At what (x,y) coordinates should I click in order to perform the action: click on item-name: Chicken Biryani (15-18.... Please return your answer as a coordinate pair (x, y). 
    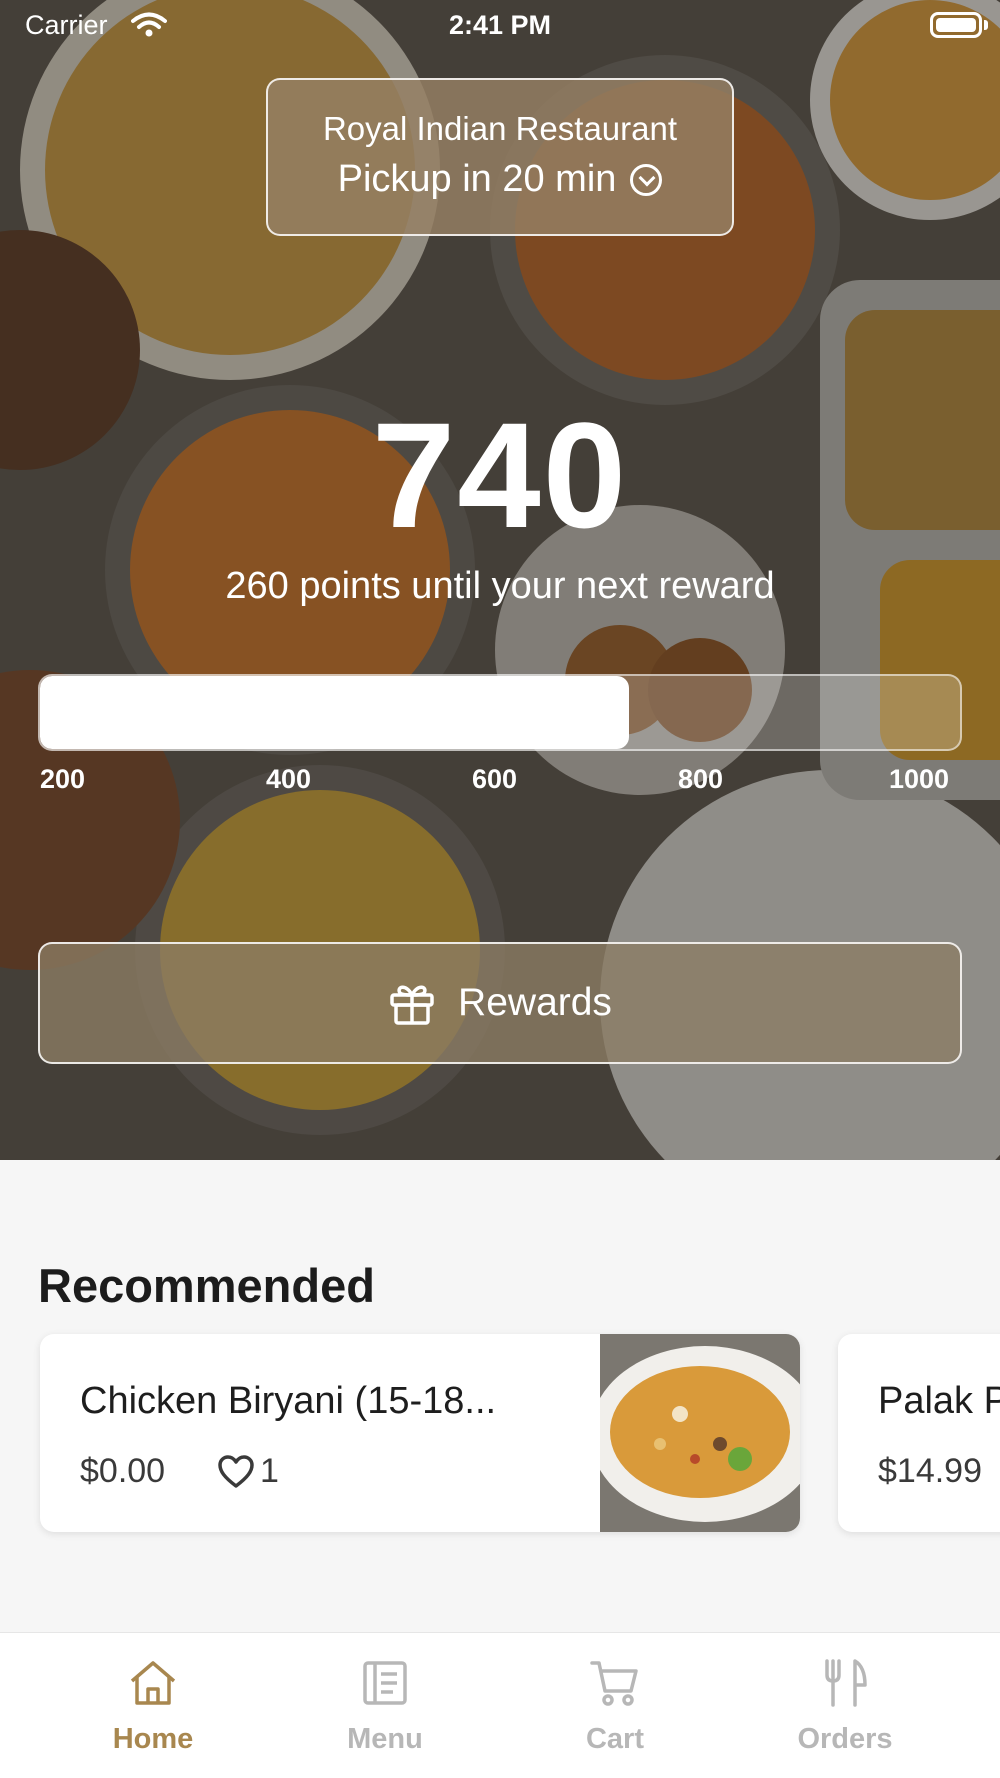
    Looking at the image, I should click on (288, 1401).